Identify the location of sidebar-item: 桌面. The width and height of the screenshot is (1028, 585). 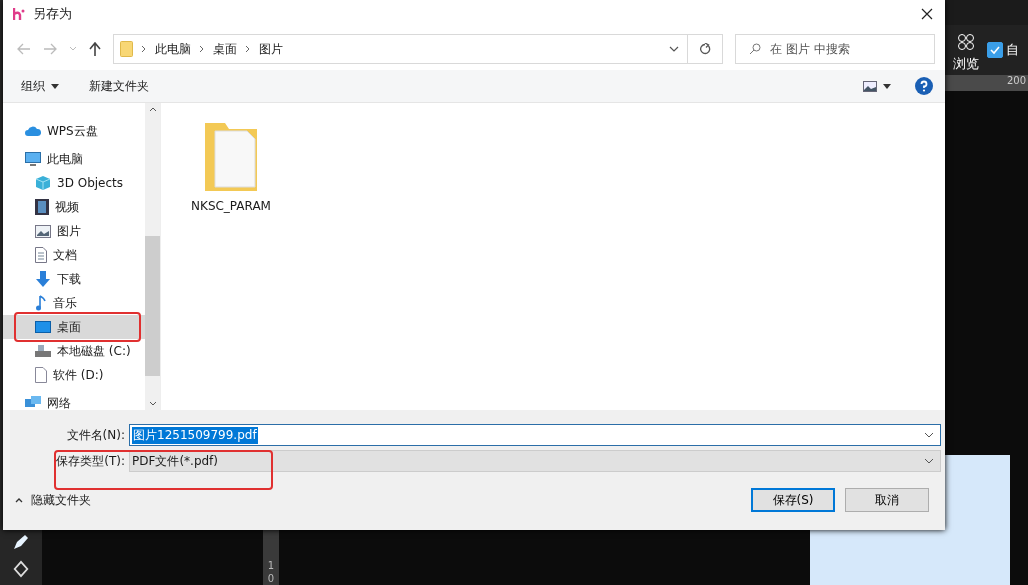
(74, 327).